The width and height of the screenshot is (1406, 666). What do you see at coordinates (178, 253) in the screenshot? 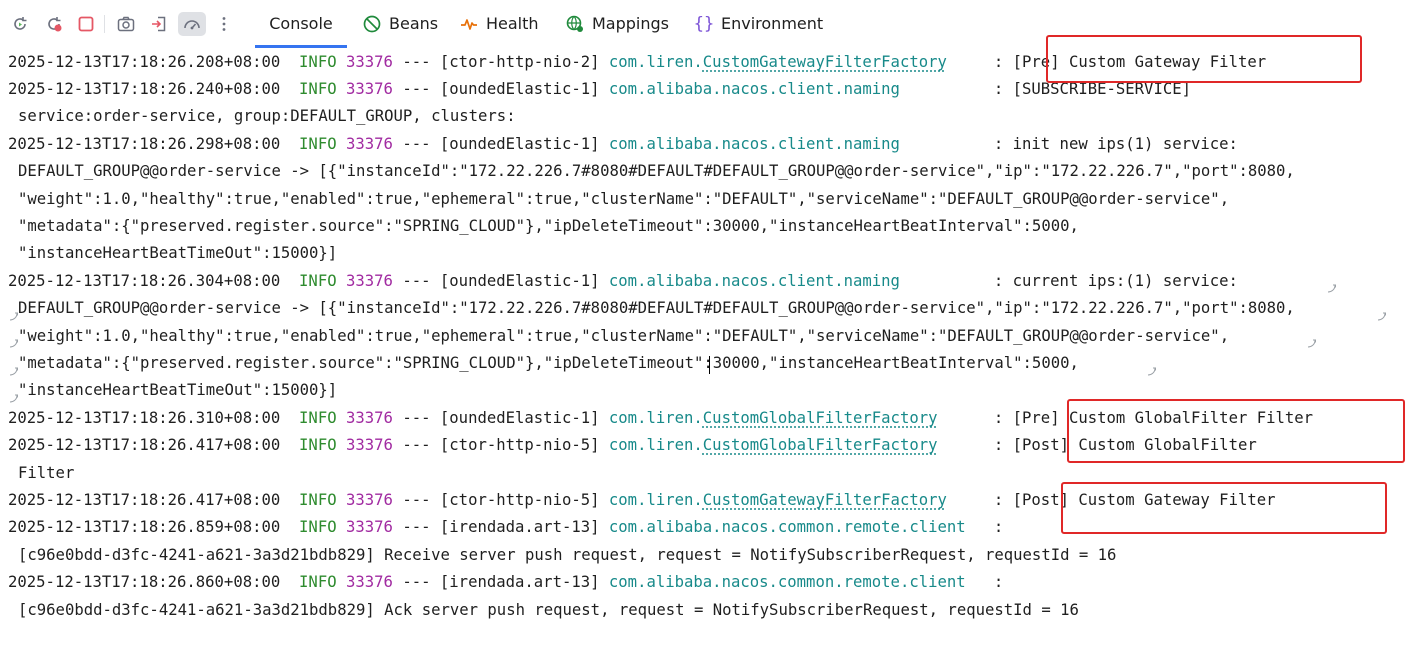
I see `log-message: "instanceHeartBeatTimeOut":15000}]` at bounding box center [178, 253].